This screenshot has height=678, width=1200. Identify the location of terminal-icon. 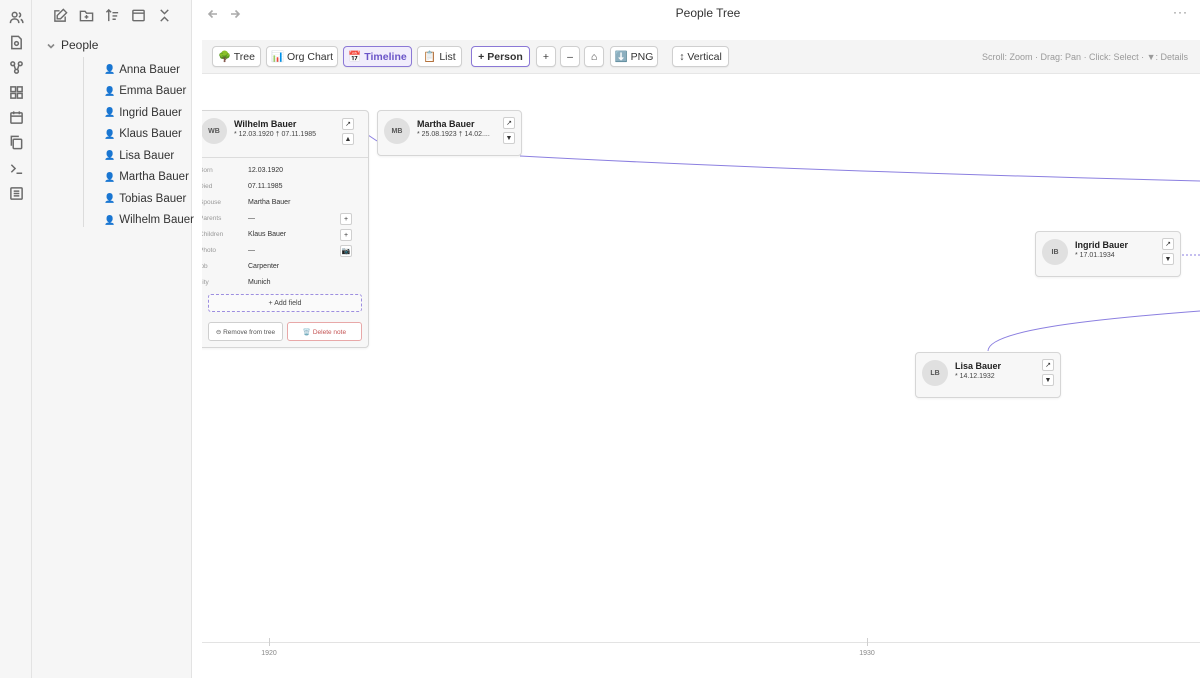
(16, 168).